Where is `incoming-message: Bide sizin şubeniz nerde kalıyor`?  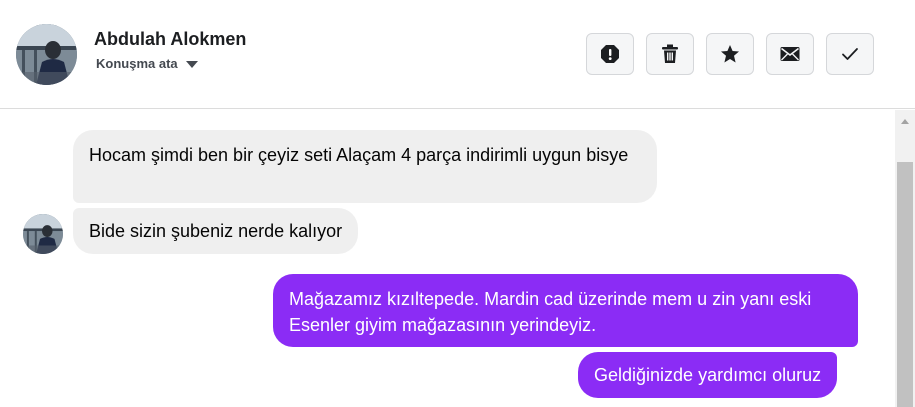
incoming-message: Bide sizin şubeniz nerde kalıyor is located at coordinates (216, 231).